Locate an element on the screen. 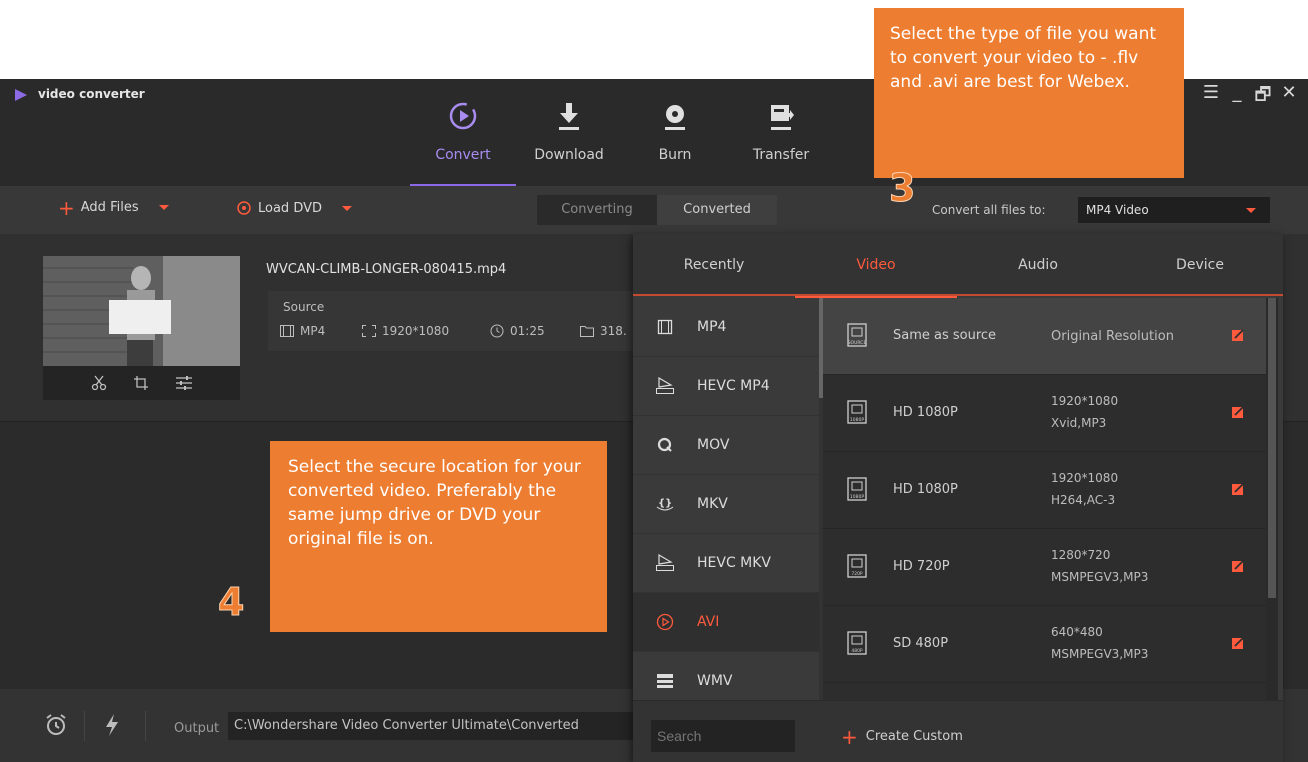 The width and height of the screenshot is (1308, 762). main-nav: Convert Download Burn Transfer is located at coordinates (675, 132).